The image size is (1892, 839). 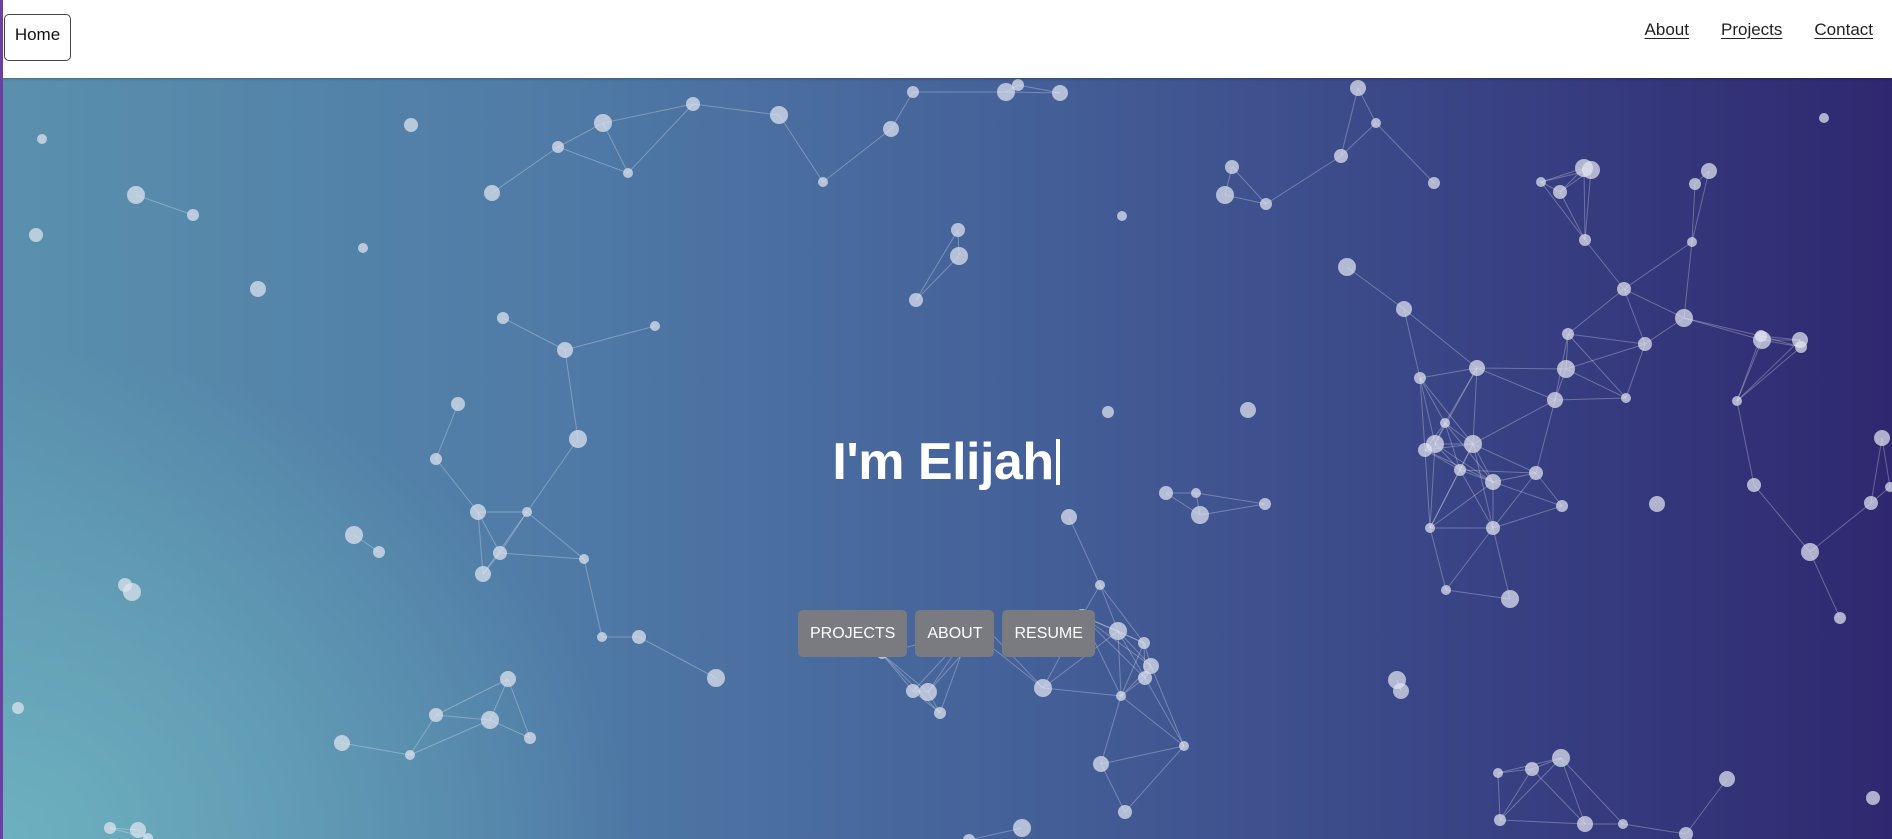 I want to click on nav-link-about: About, so click(x=1667, y=30).